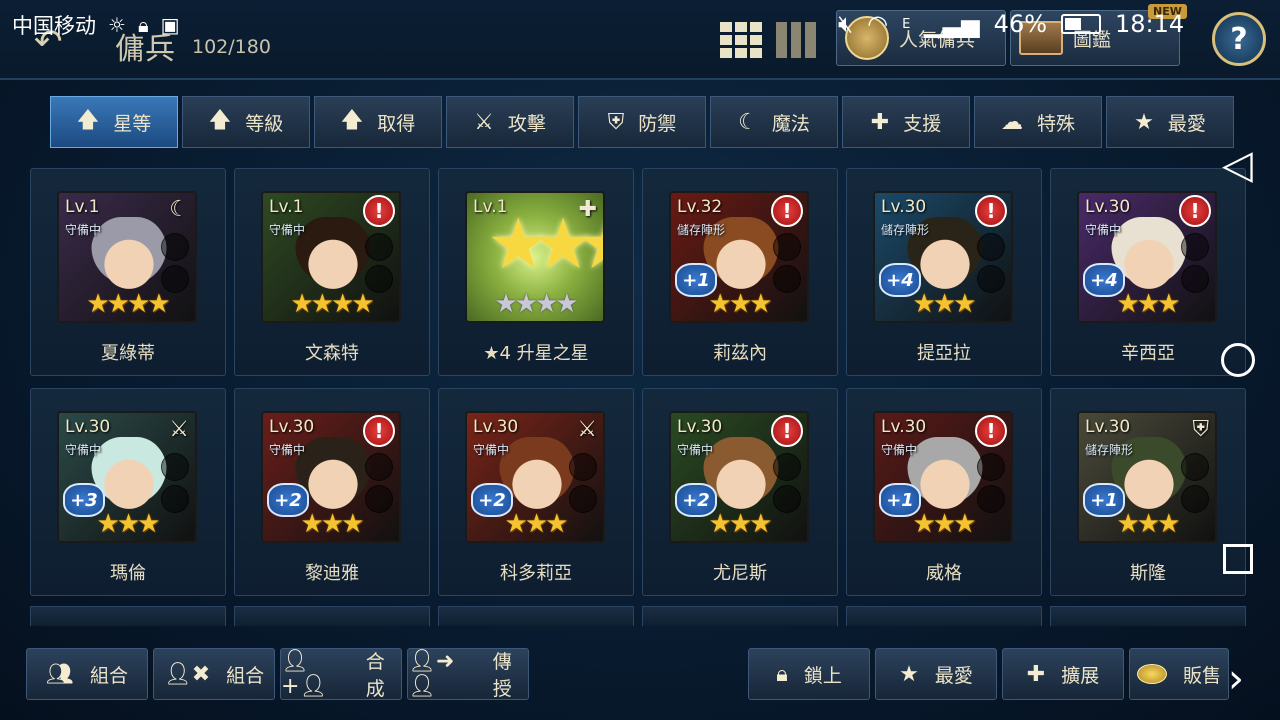 The height and width of the screenshot is (720, 1280). What do you see at coordinates (536, 573) in the screenshot?
I see `mercenary-name: 科多莉亞` at bounding box center [536, 573].